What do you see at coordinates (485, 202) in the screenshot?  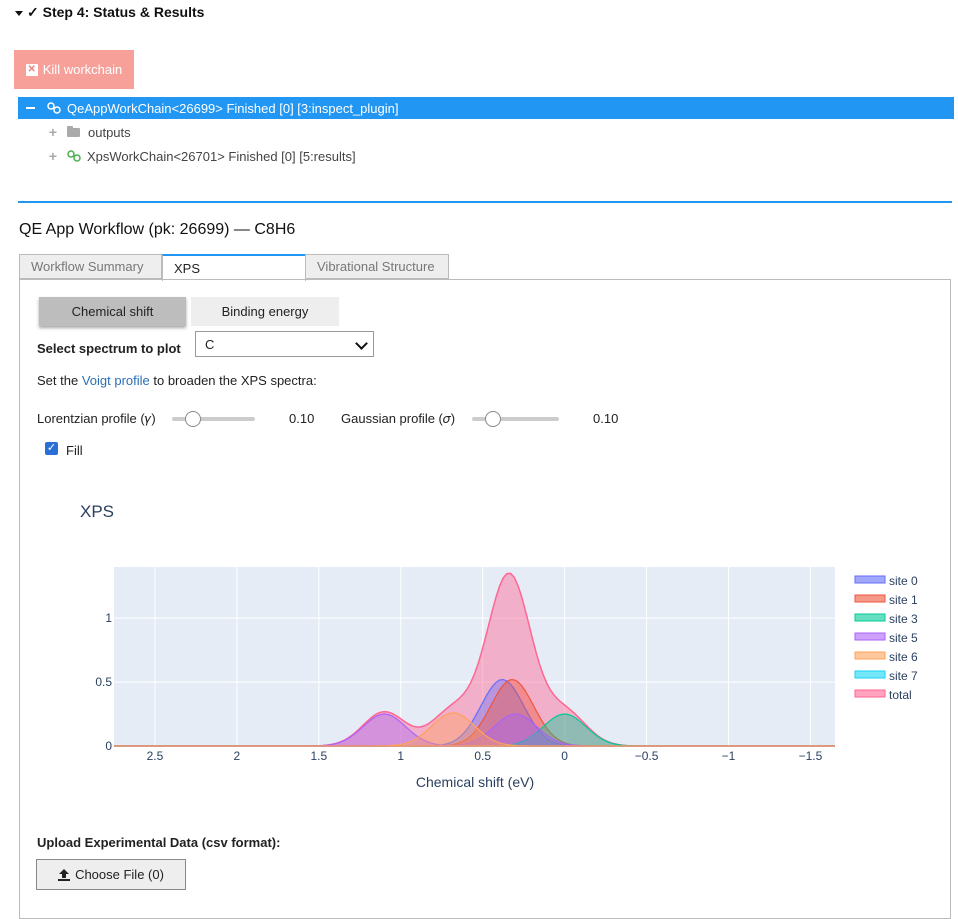 I see `divider` at bounding box center [485, 202].